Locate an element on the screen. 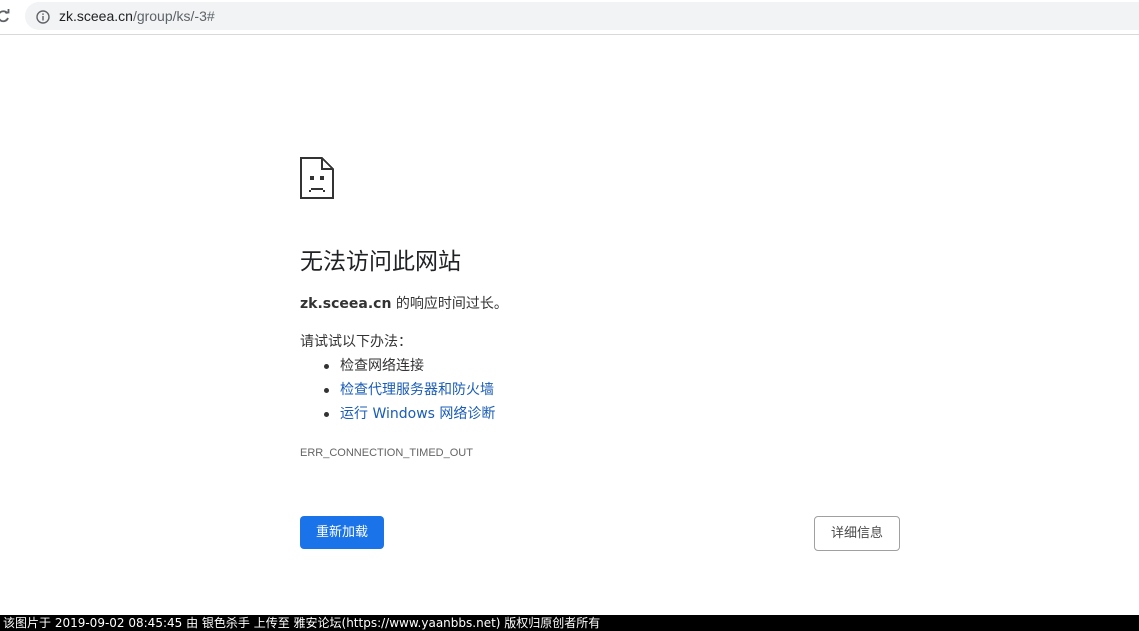  reload-button: 重新加载 is located at coordinates (342, 532).